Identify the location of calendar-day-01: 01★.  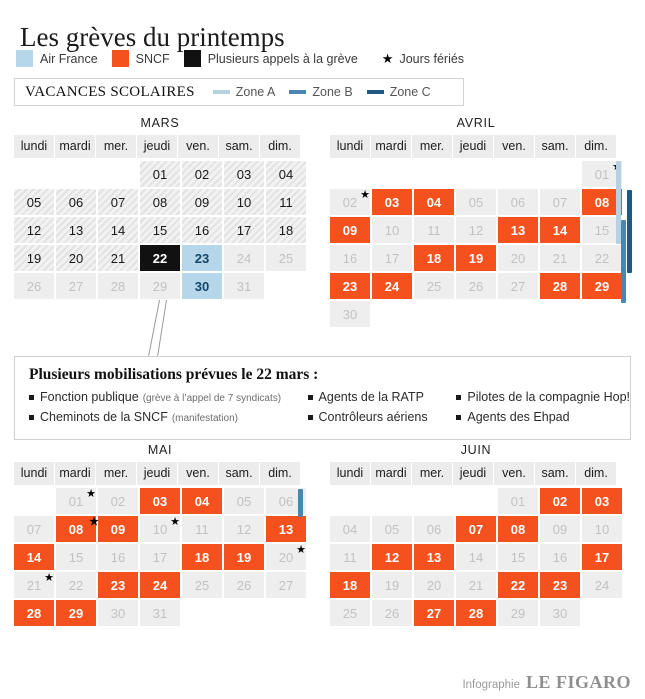
(76, 501).